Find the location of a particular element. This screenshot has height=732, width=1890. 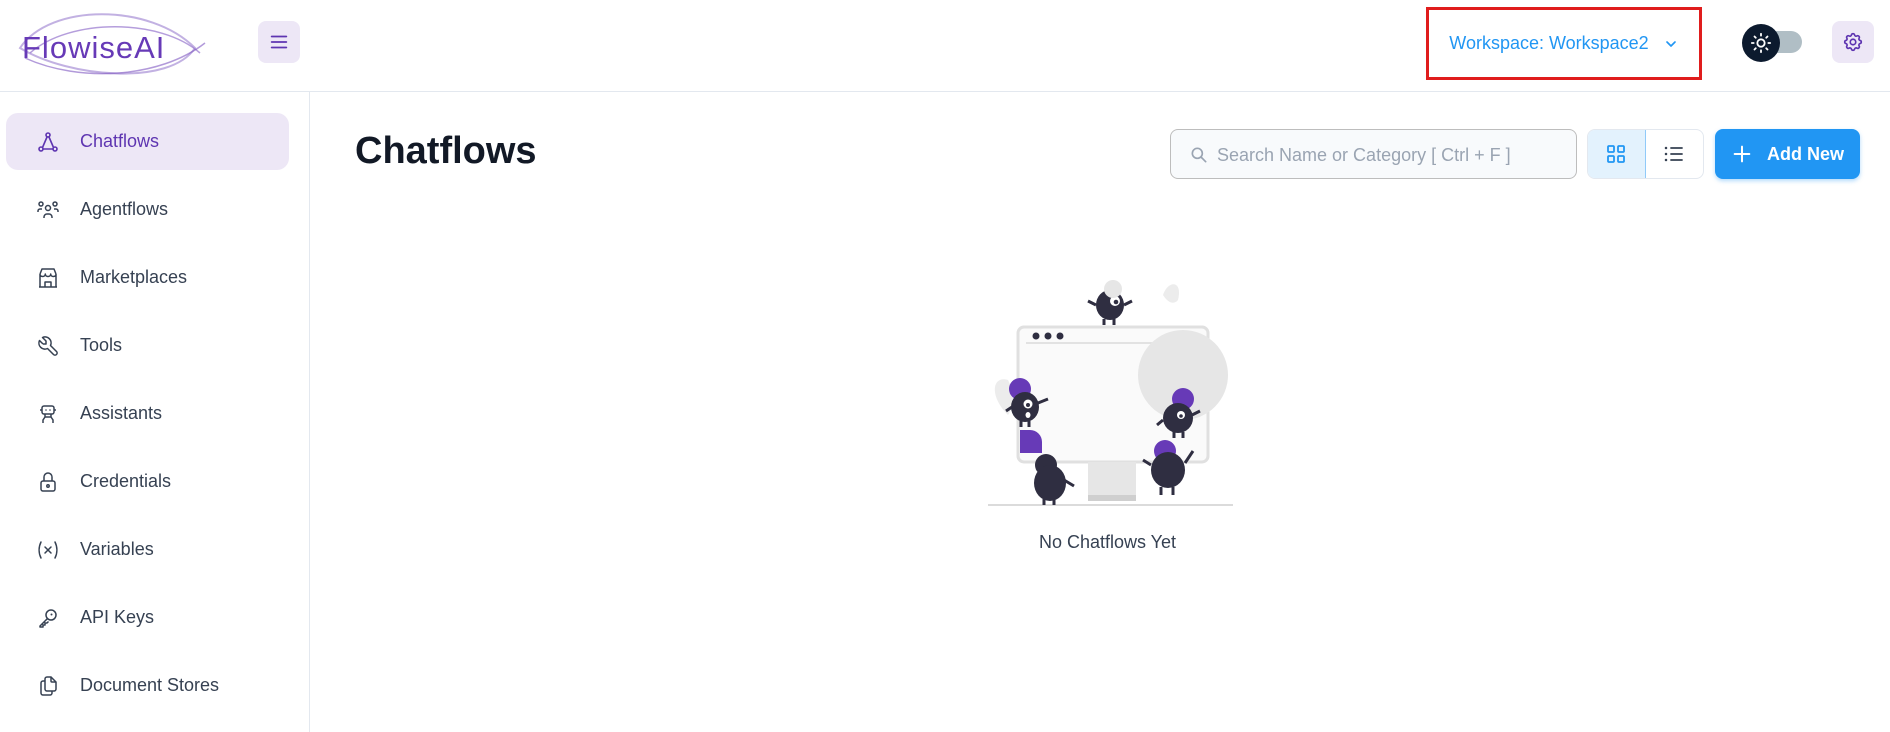

toggle-knob is located at coordinates (1761, 43).